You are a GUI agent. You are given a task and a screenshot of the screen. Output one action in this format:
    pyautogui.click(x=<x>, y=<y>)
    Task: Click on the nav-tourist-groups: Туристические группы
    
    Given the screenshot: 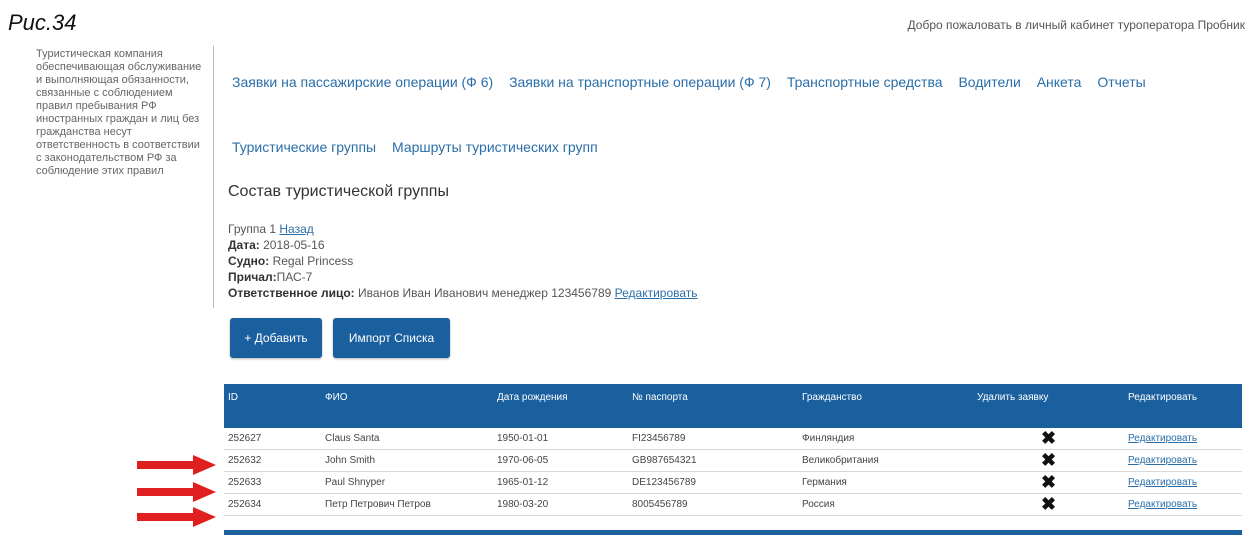 What is the action you would take?
    pyautogui.click(x=304, y=147)
    